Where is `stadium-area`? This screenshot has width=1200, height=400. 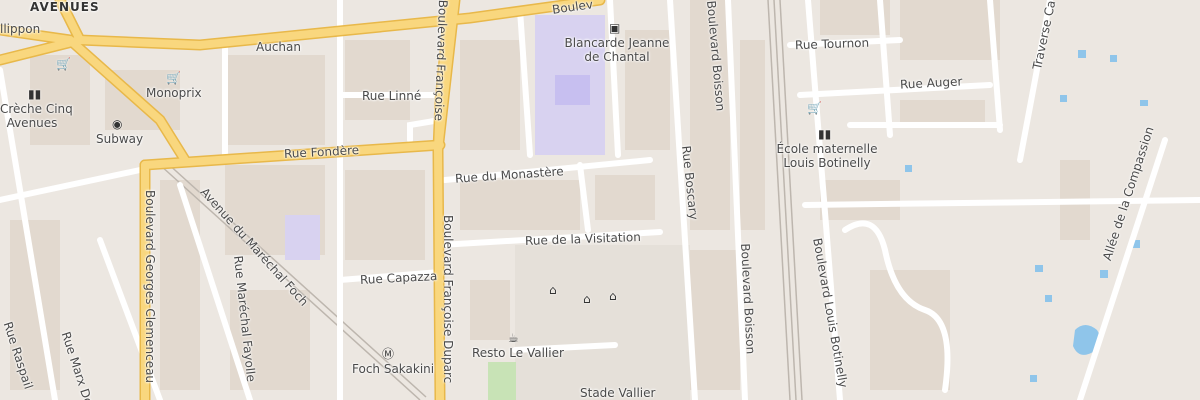 stadium-area is located at coordinates (602, 322).